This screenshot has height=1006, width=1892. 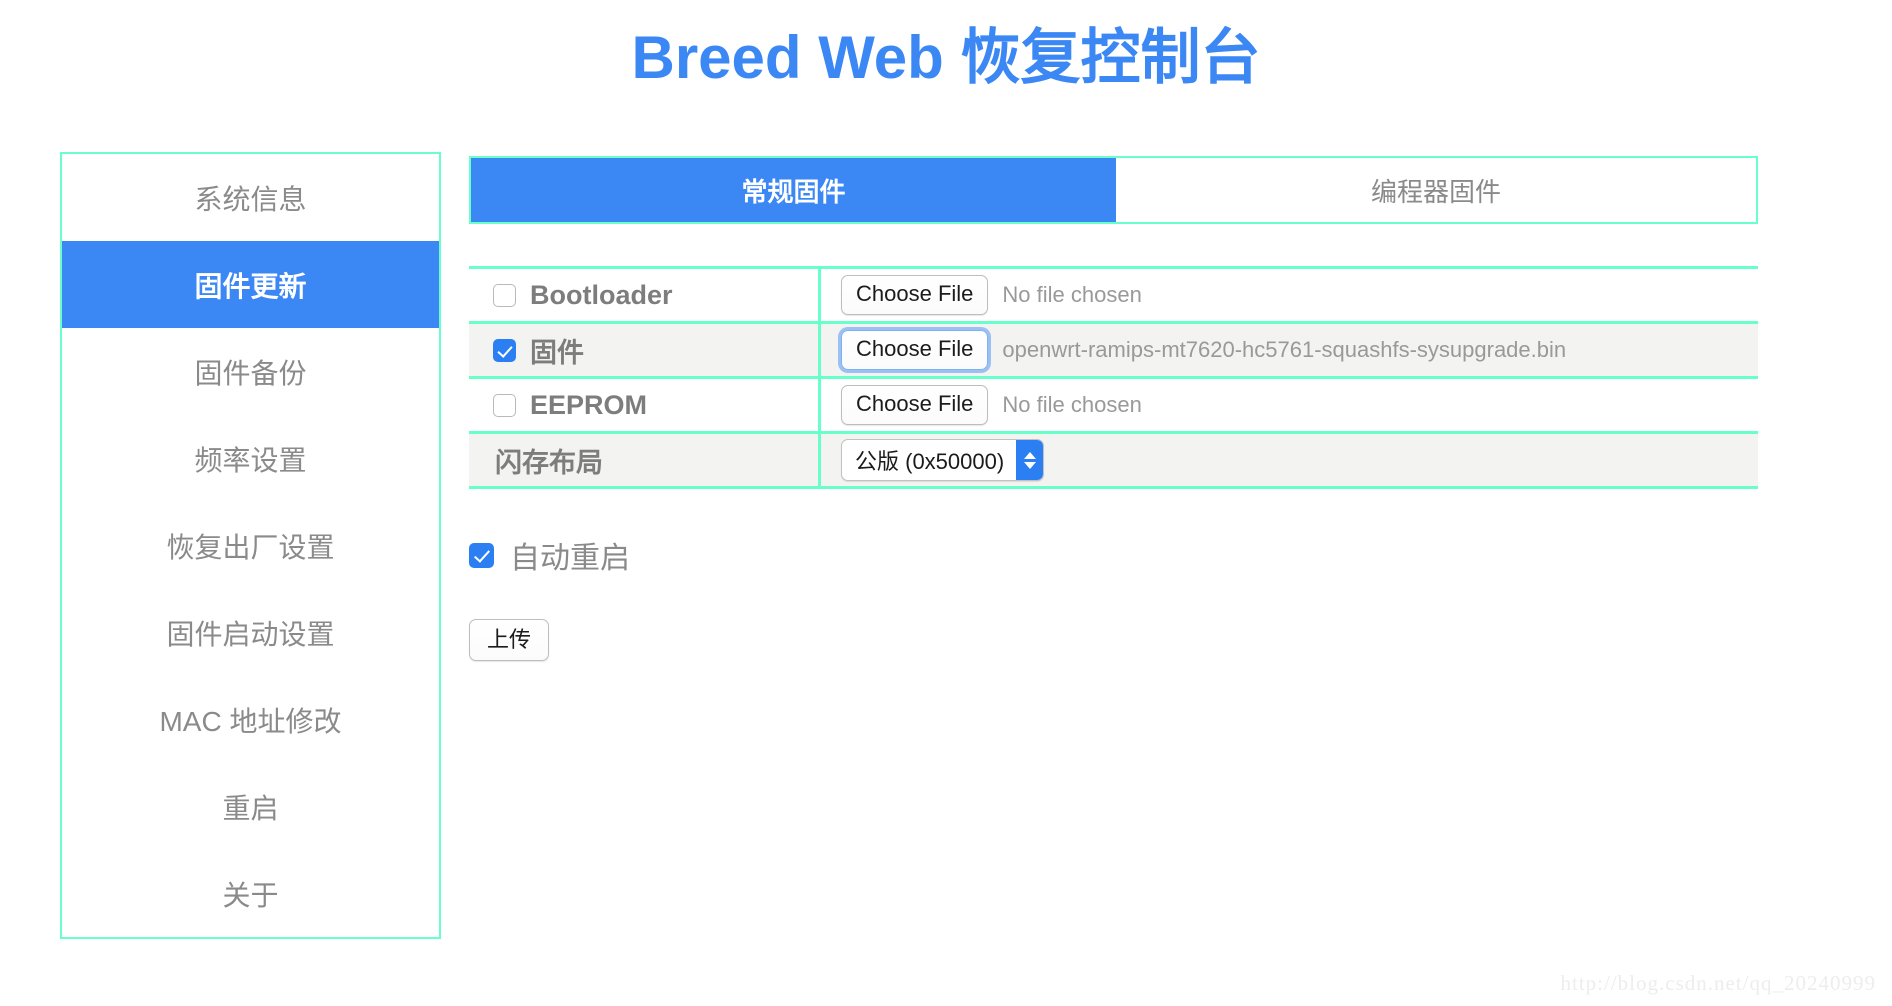 What do you see at coordinates (645, 460) in the screenshot?
I see `row-label-cell-flash-layout: 闪存布局` at bounding box center [645, 460].